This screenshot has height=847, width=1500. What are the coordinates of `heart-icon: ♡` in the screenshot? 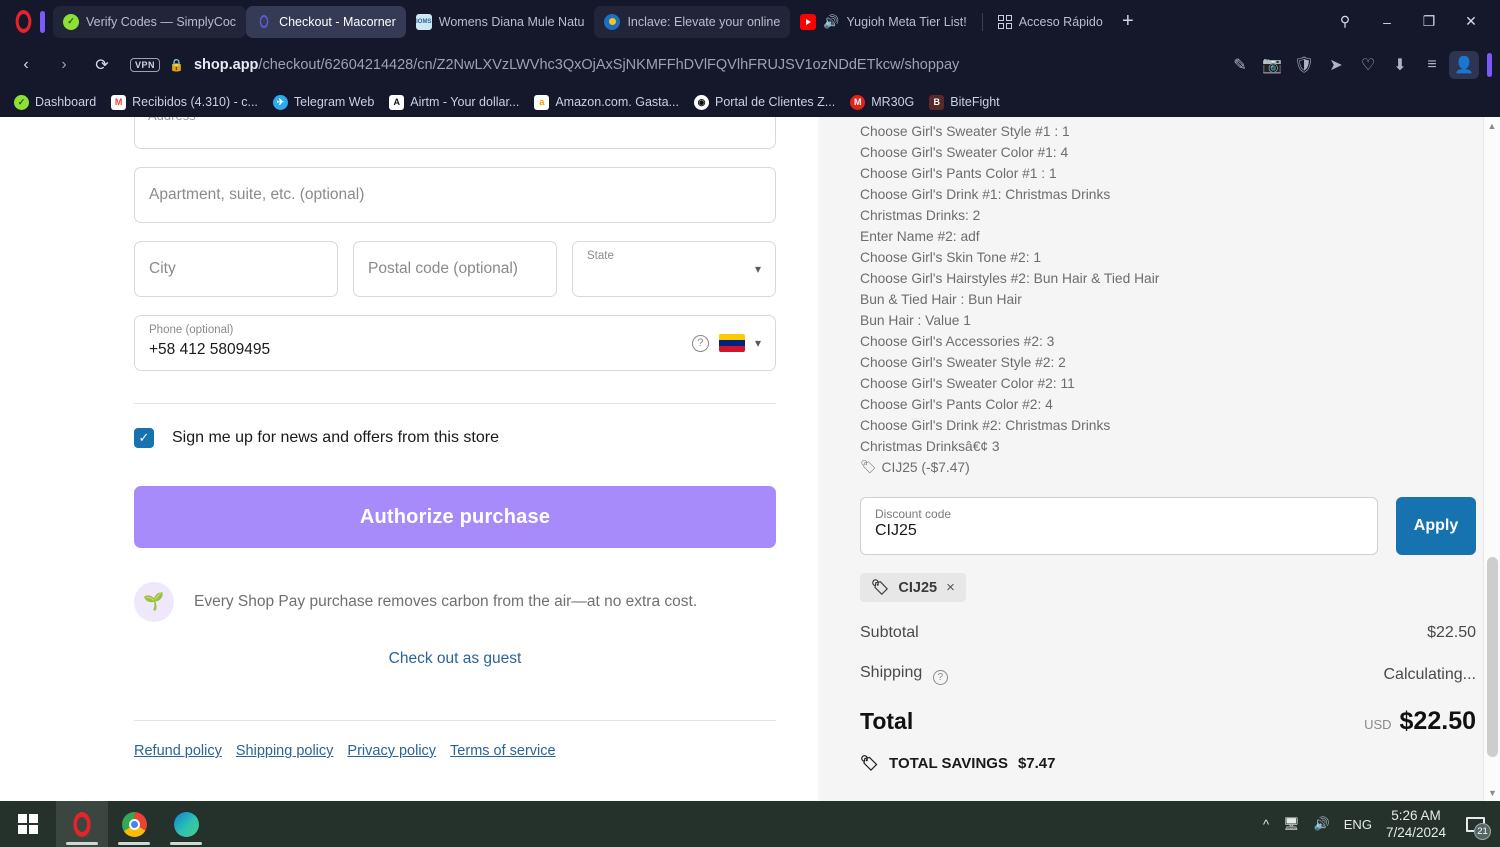 It's located at (1368, 65).